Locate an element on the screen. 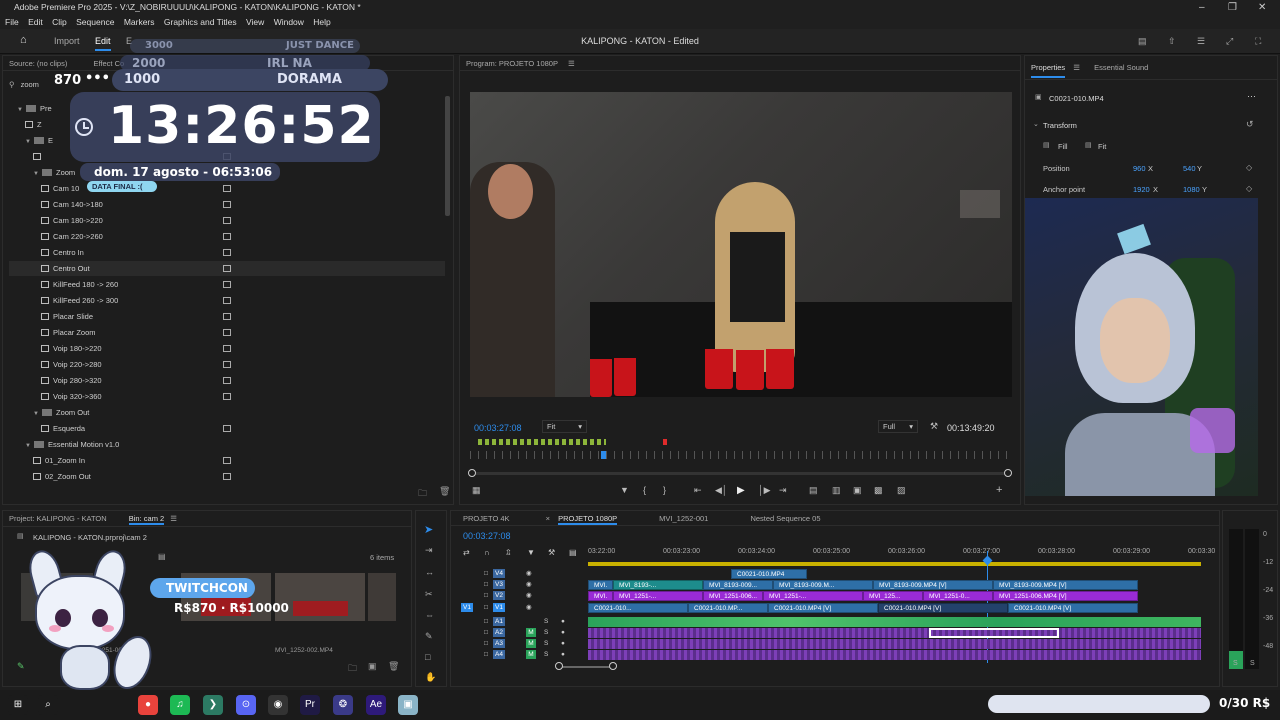 This screenshot has width=1280, height=720. video-track-header: □ V3 ◉ is located at coordinates (523, 585).